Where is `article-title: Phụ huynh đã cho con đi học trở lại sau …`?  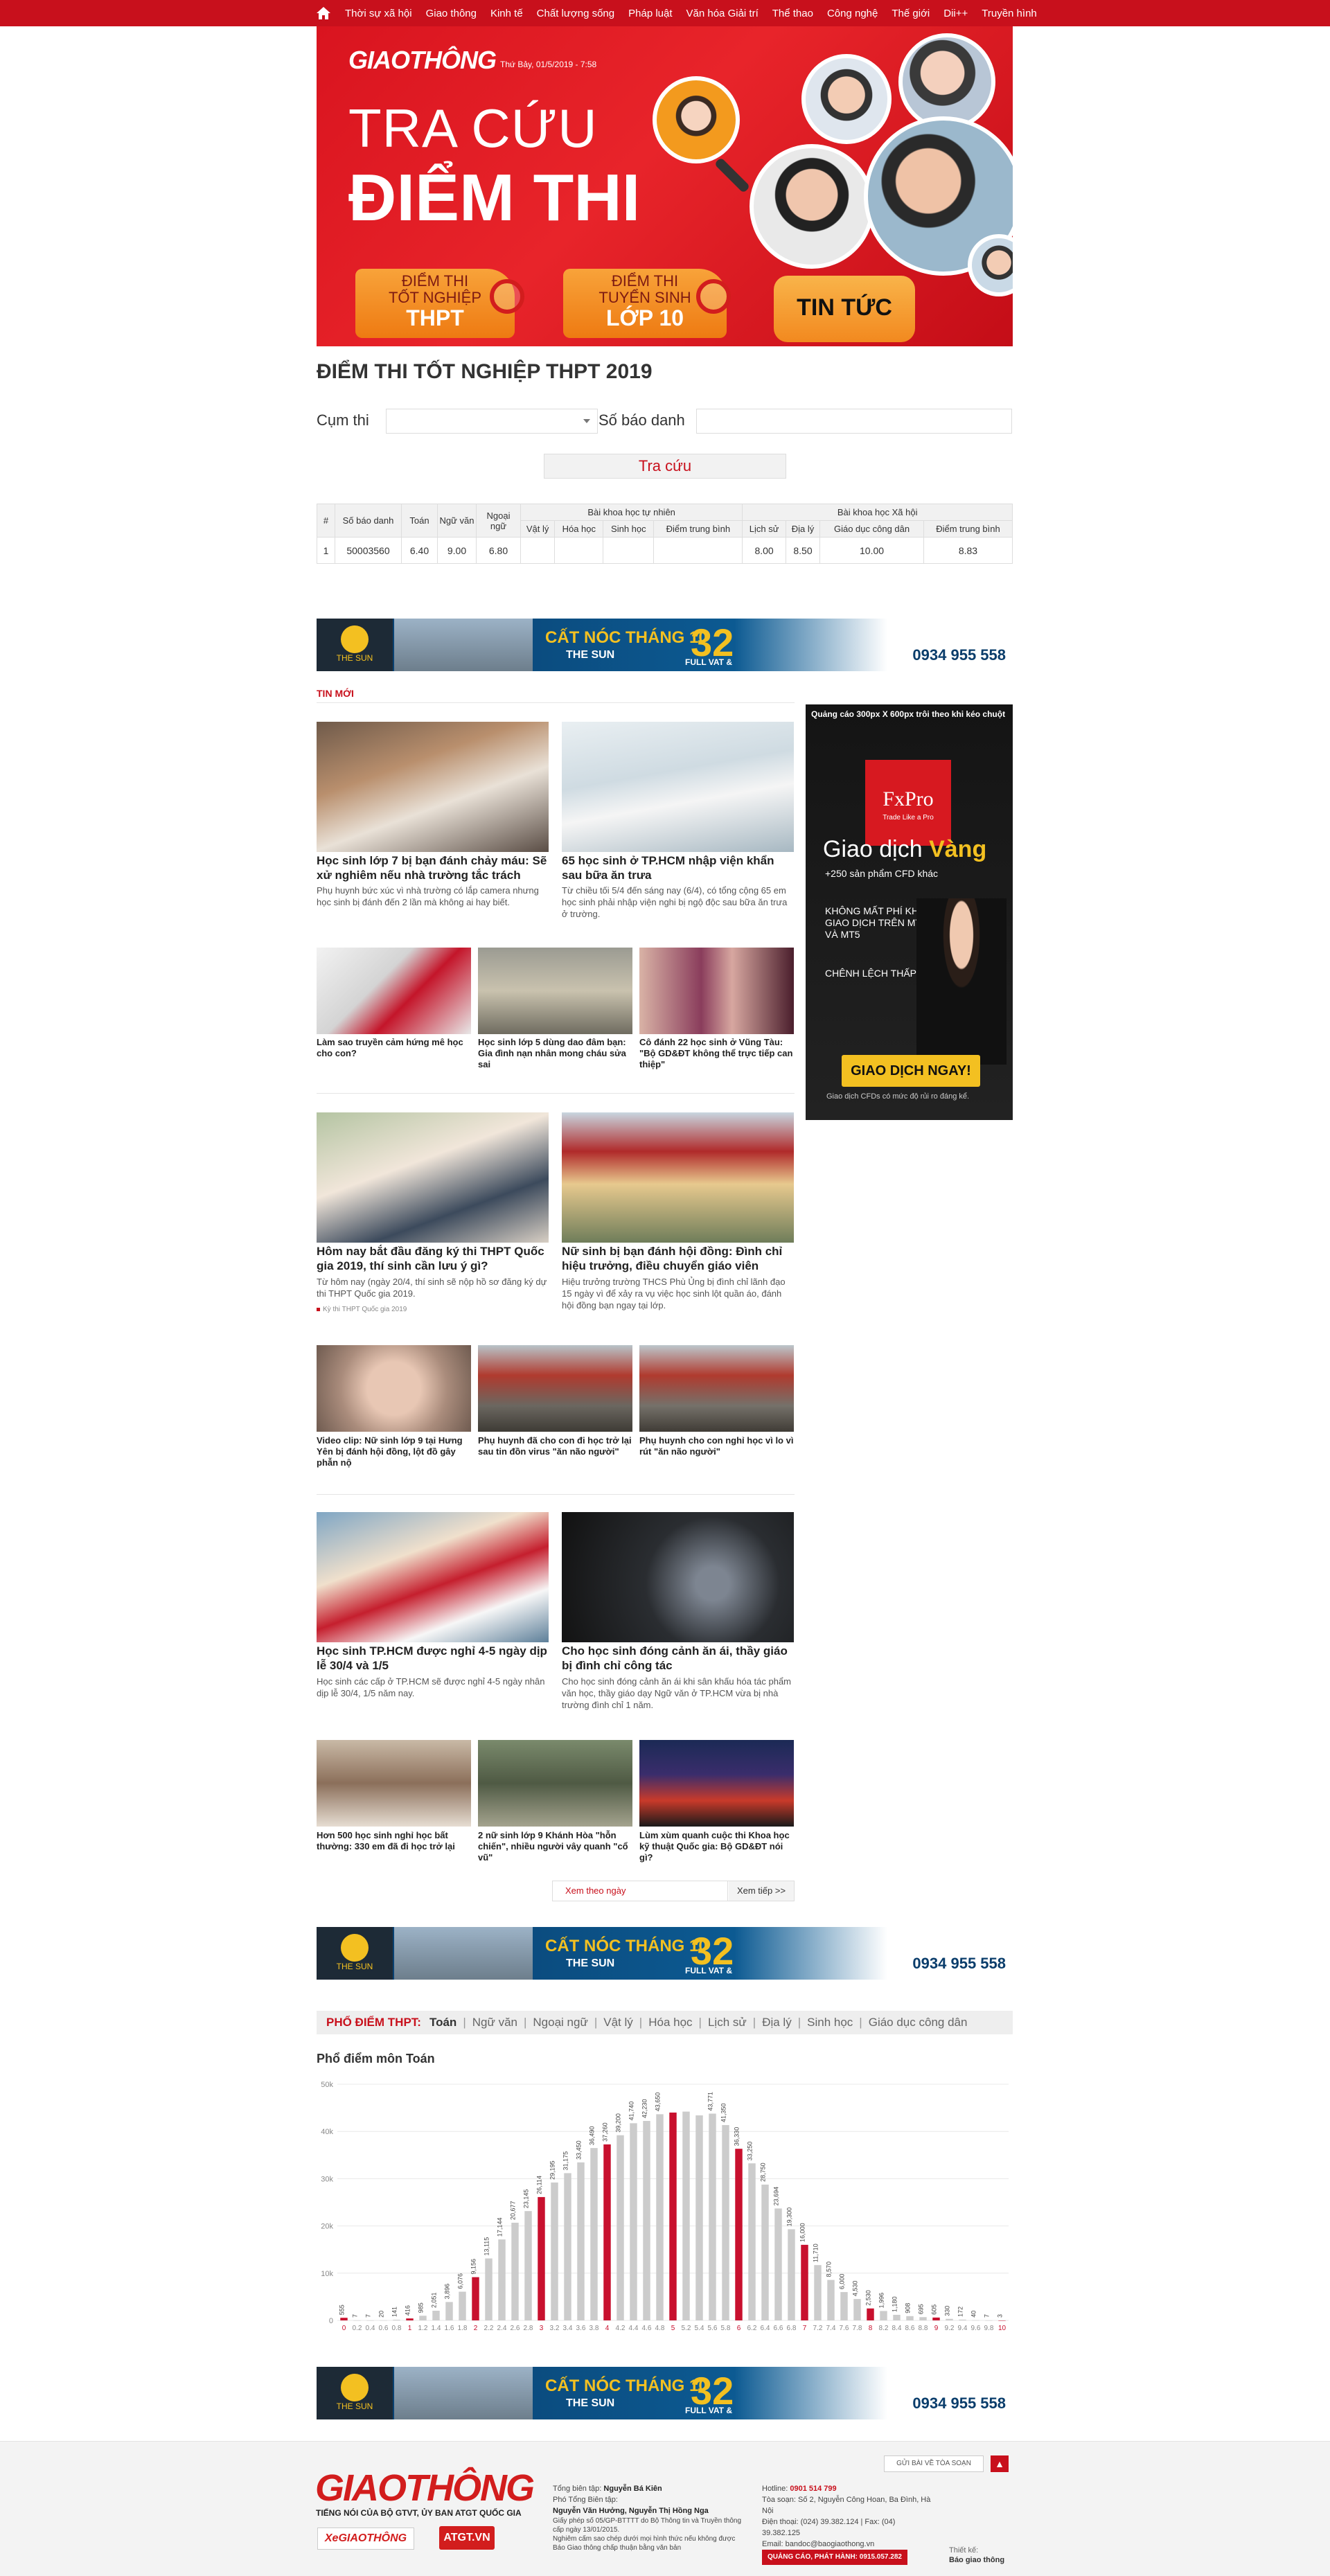 article-title: Phụ huynh đã cho con đi học trở lại sau … is located at coordinates (555, 1446).